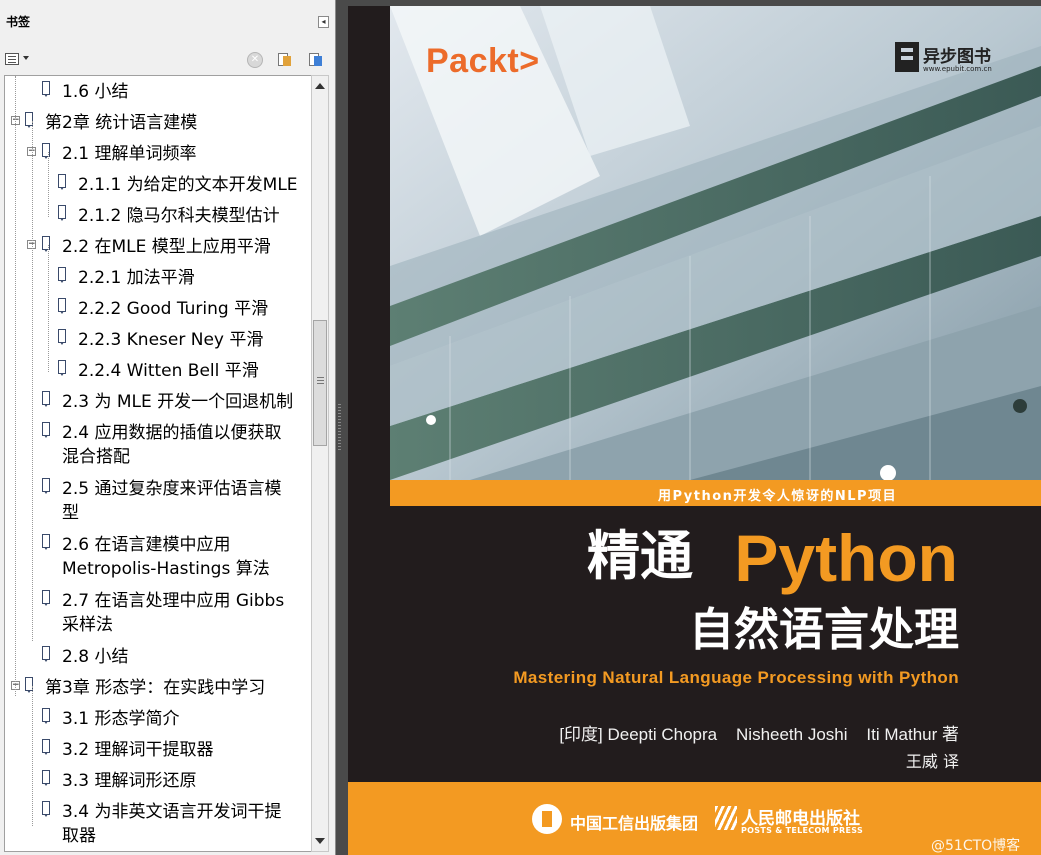 Image resolution: width=1041 pixels, height=855 pixels. Describe the element at coordinates (121, 123) in the screenshot. I see `bookmark-label: 第2章 统计语言建模` at that location.